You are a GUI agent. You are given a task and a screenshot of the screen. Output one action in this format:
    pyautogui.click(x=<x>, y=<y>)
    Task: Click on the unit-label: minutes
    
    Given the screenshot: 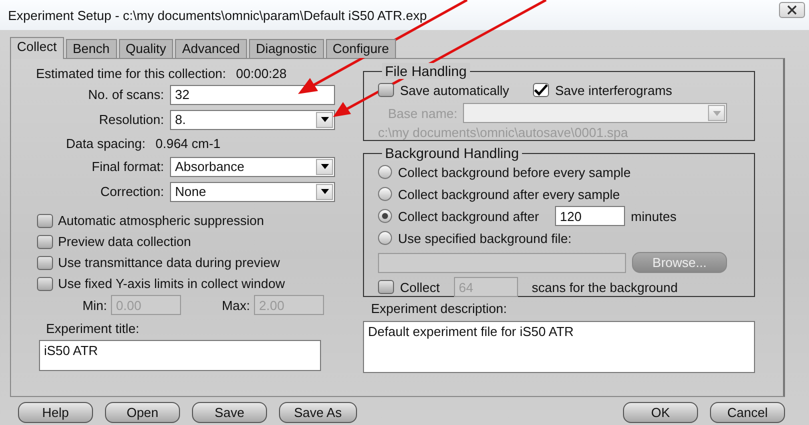 What is the action you would take?
    pyautogui.click(x=653, y=216)
    